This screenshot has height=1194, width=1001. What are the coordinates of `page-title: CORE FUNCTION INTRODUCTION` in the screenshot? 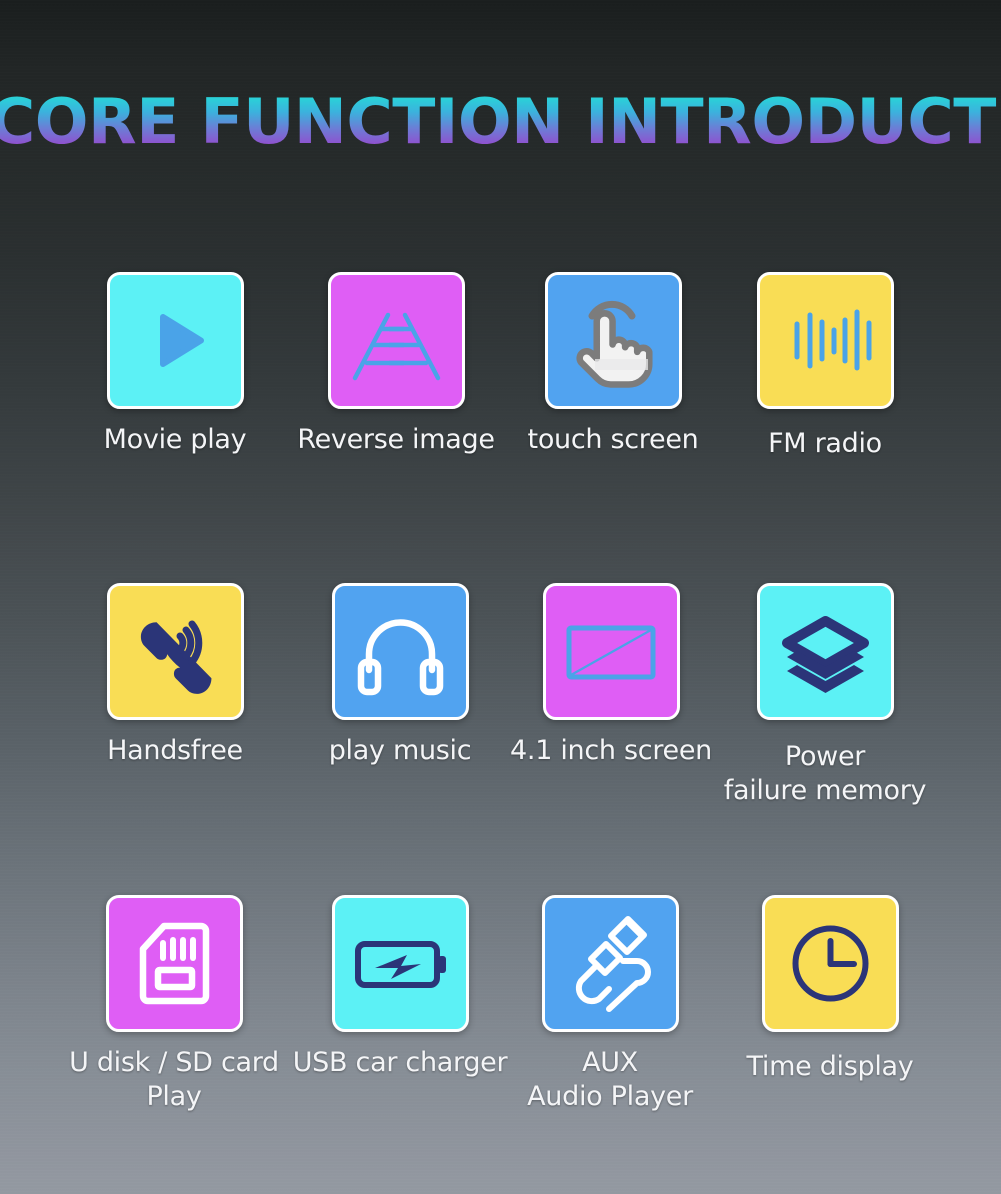 It's located at (500, 122).